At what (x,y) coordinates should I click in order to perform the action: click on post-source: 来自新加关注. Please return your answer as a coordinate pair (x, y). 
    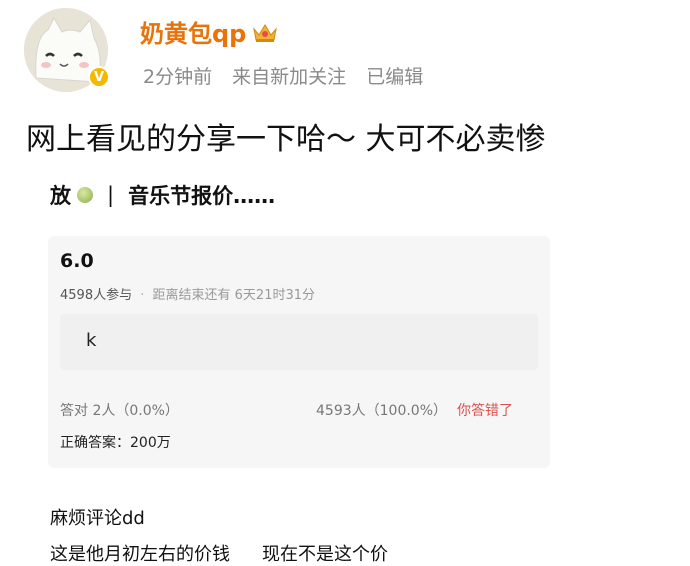
    Looking at the image, I should click on (289, 77).